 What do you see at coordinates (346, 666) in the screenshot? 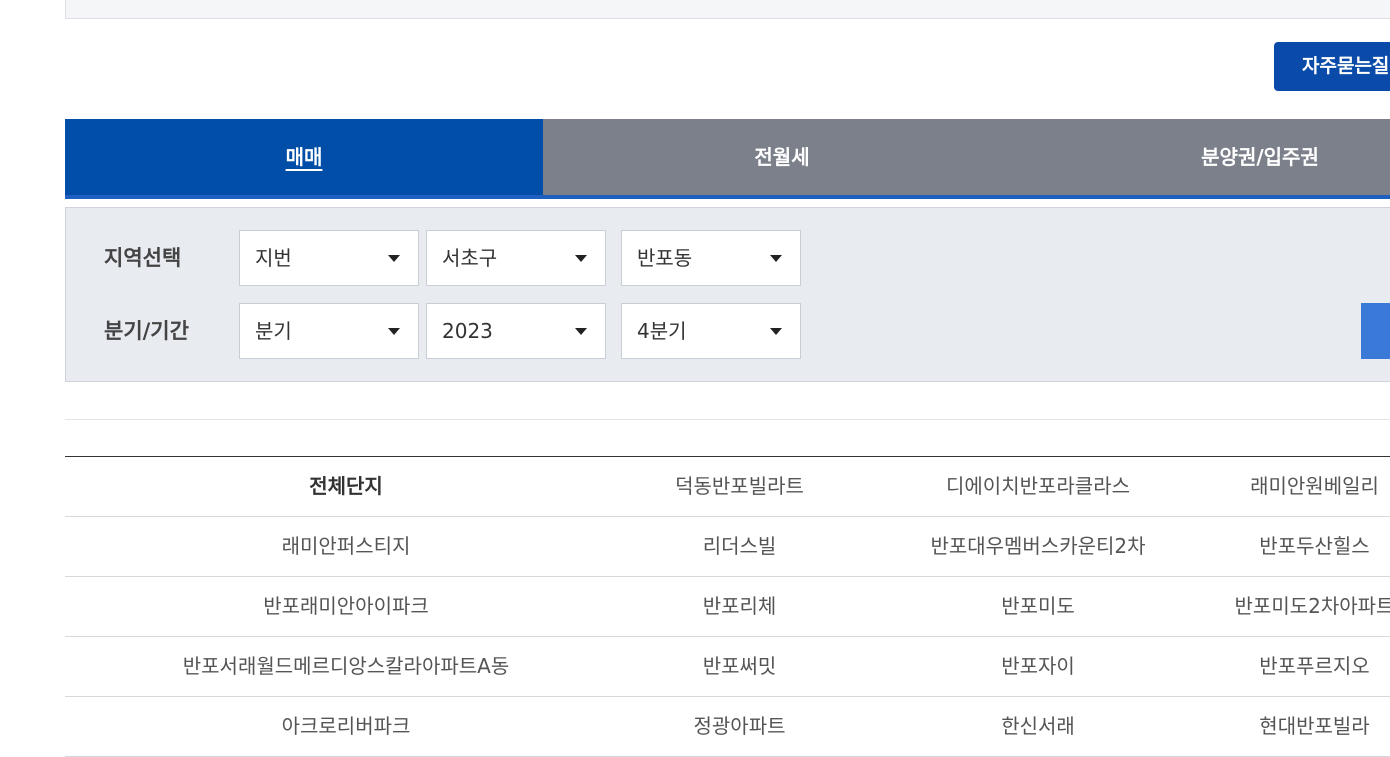
I see `complex-item: 반포서래월드메르디앙스칼라아파트A동` at bounding box center [346, 666].